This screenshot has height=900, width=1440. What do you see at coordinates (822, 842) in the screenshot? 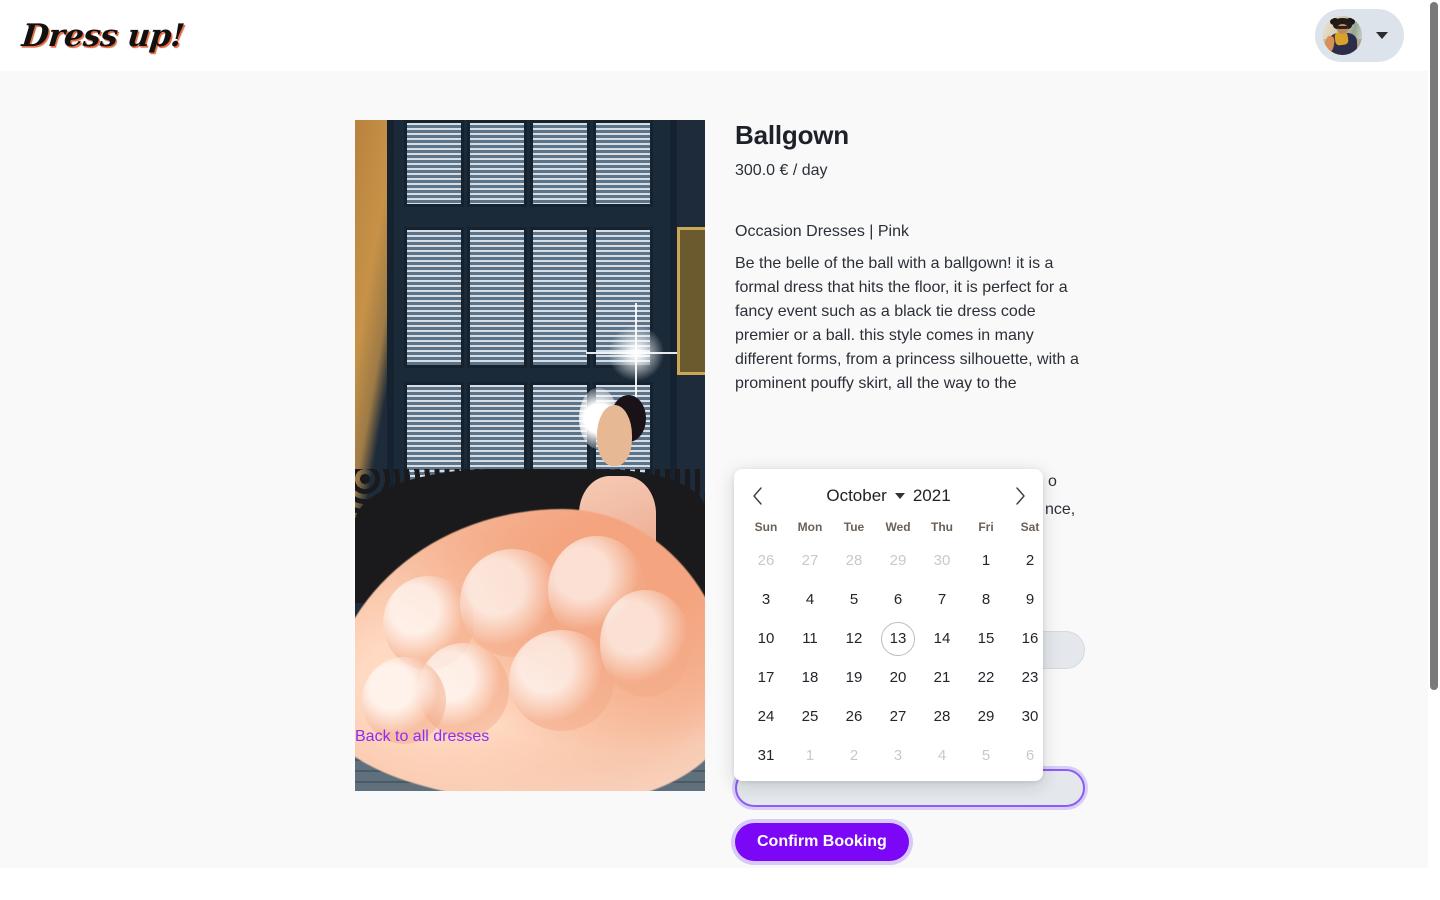
I see `confirm-booking-button: Confirm Booking` at bounding box center [822, 842].